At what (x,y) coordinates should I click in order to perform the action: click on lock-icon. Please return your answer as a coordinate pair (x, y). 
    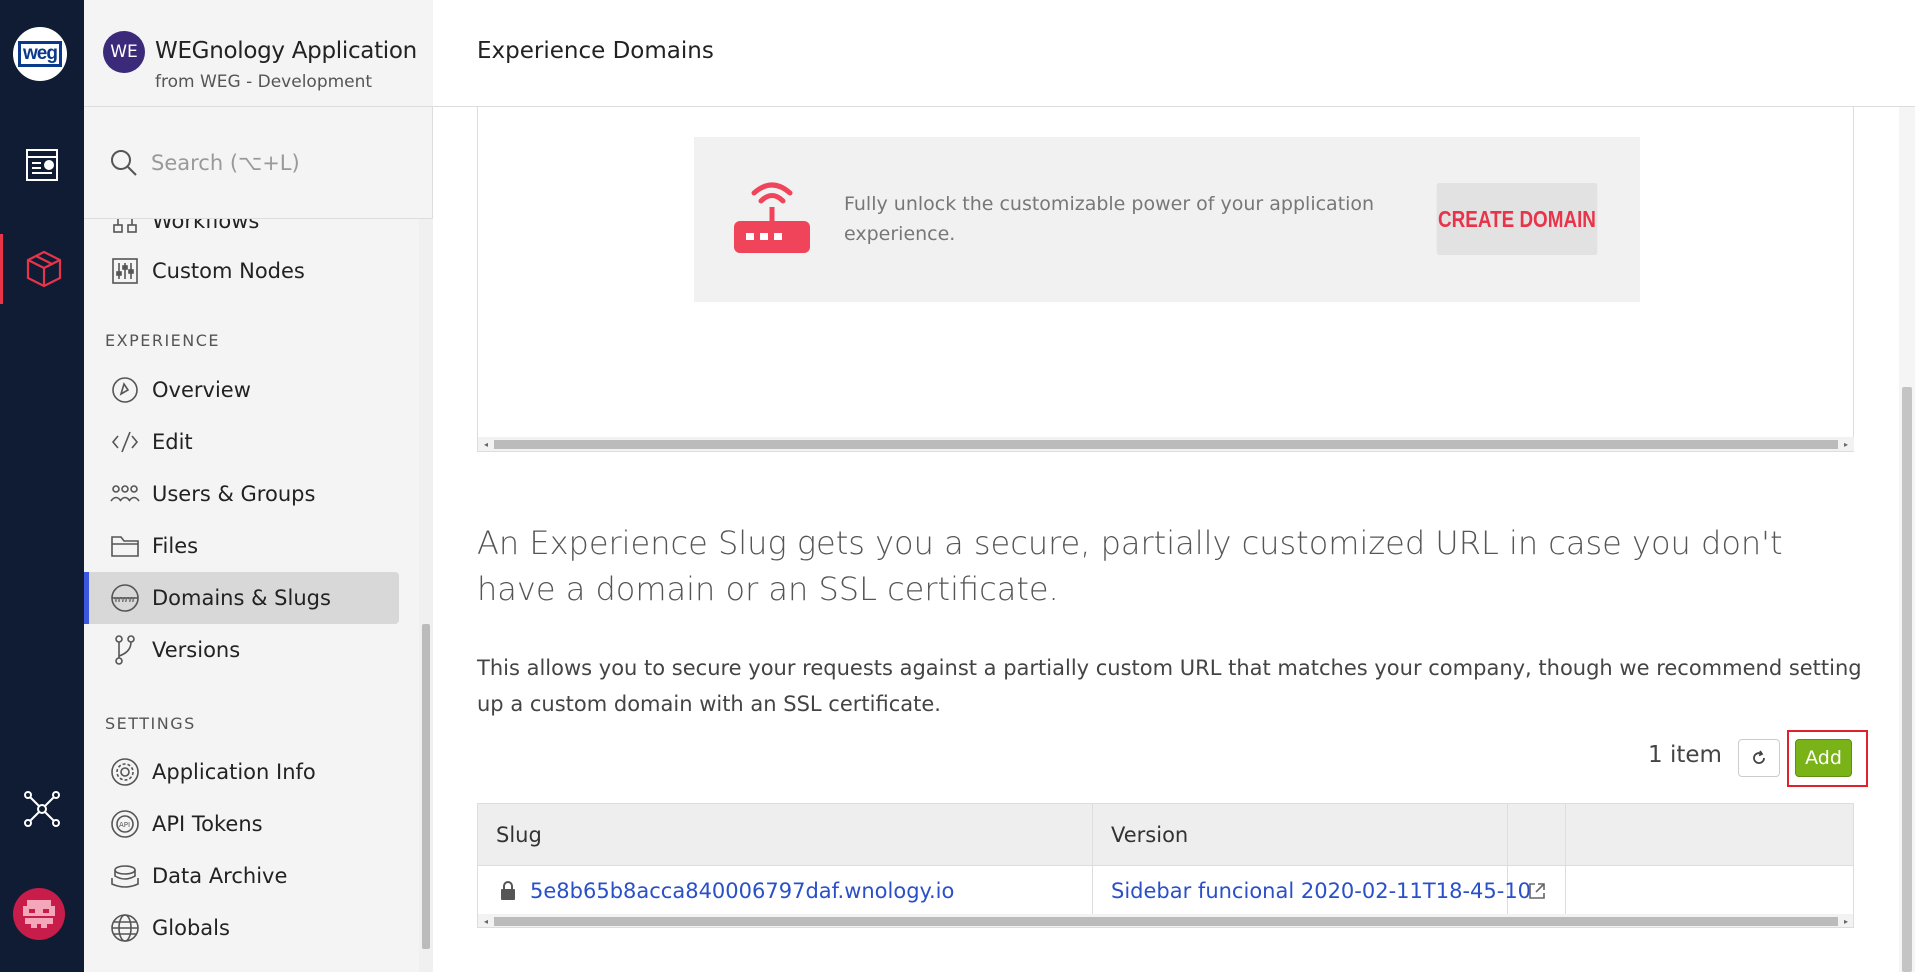
    Looking at the image, I should click on (508, 890).